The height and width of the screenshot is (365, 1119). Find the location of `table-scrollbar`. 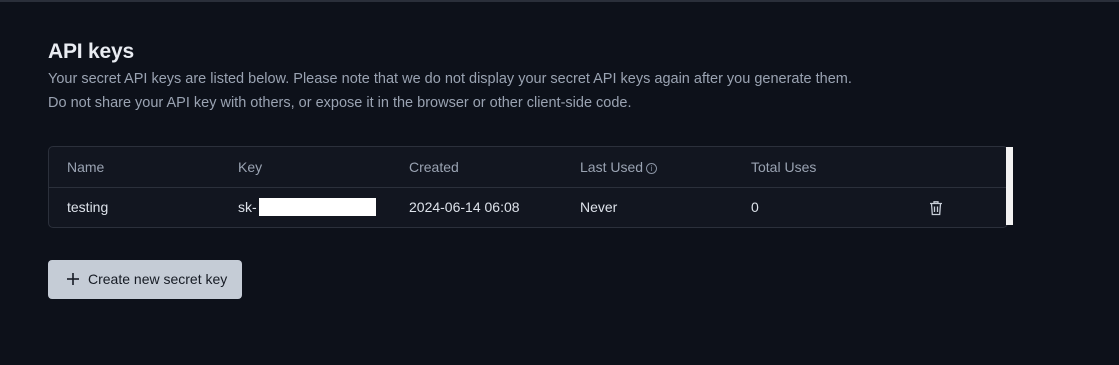

table-scrollbar is located at coordinates (1009, 186).